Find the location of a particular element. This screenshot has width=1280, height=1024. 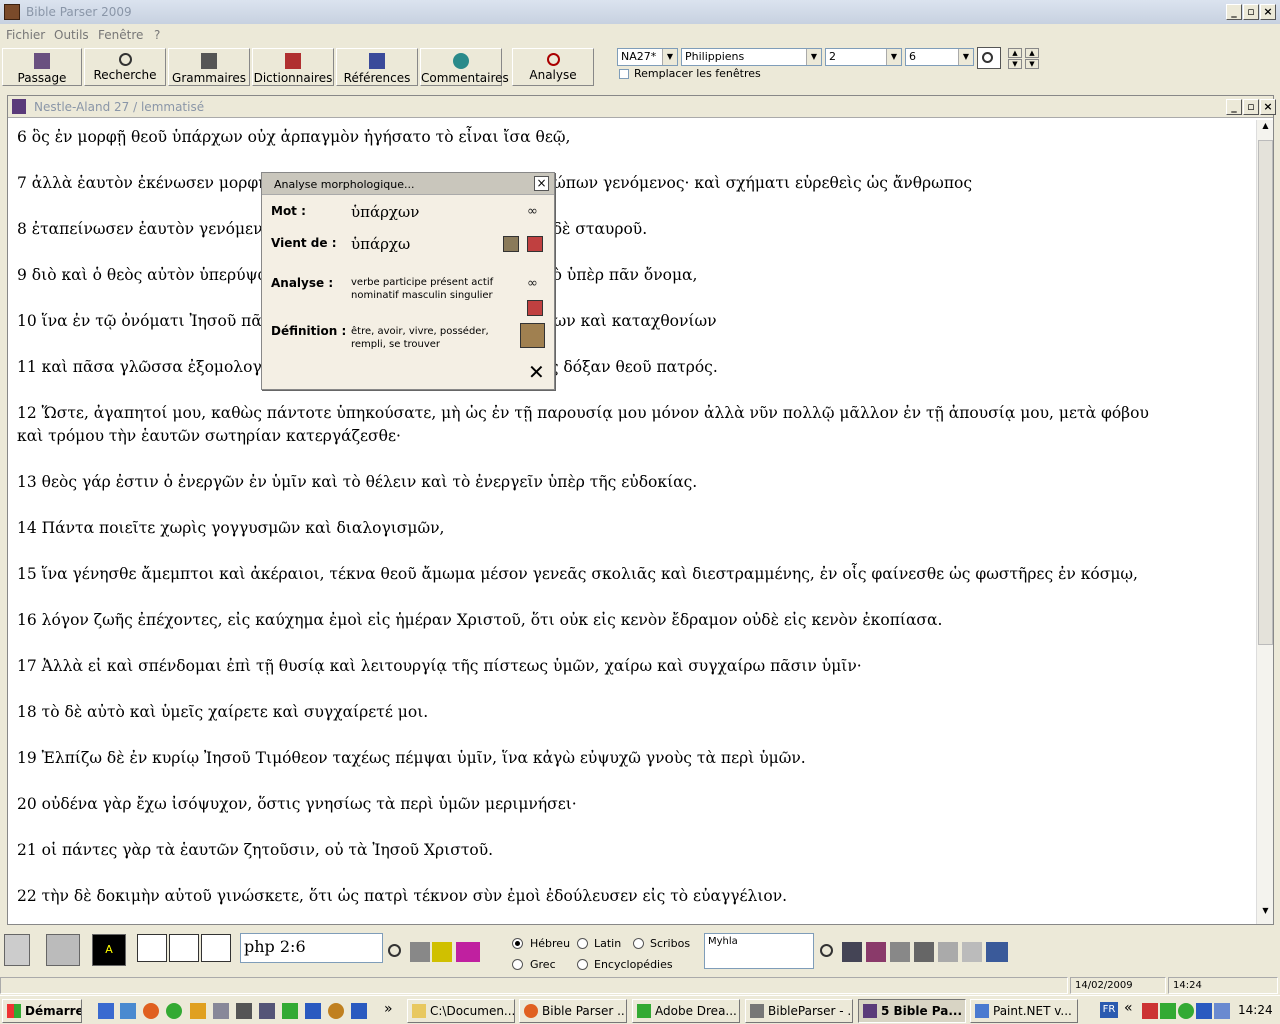

ie-icon is located at coordinates (106, 1011).